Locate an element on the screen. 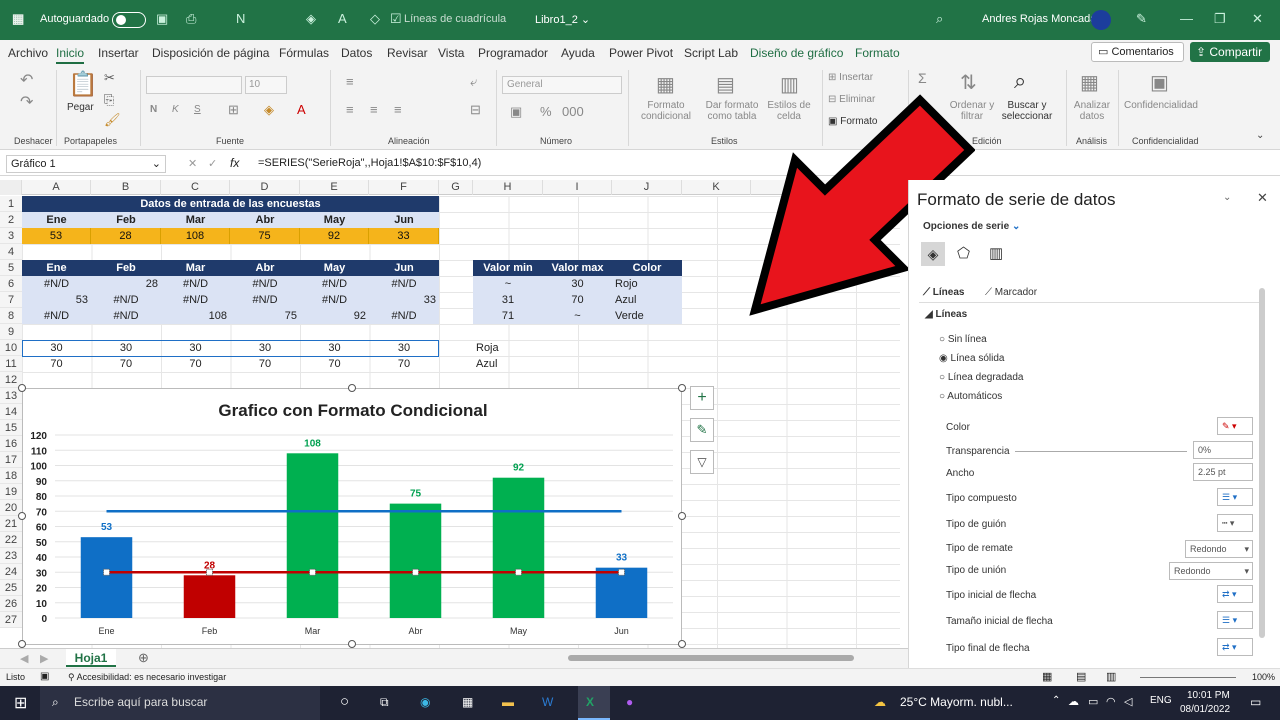 This screenshot has width=1280, height=720. dash-select: ┅ ▾ is located at coordinates (1235, 523).